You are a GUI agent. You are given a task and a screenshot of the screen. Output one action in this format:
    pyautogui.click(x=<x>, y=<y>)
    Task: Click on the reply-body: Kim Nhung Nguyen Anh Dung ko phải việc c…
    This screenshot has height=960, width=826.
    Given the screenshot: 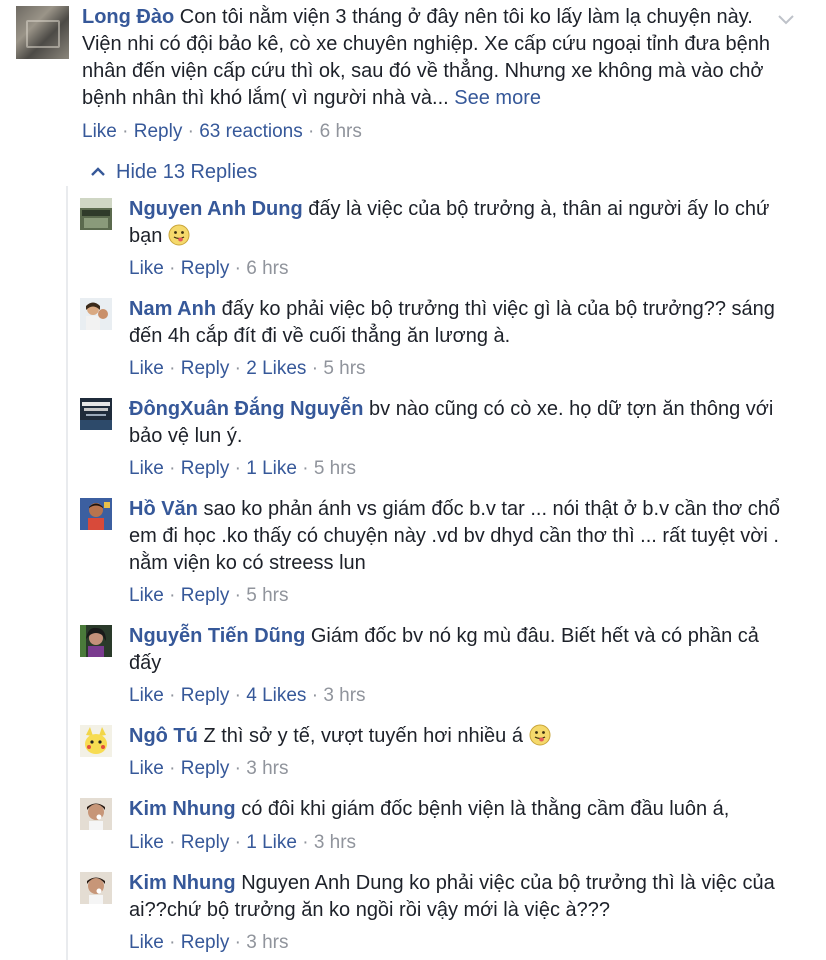 What is the action you would take?
    pyautogui.click(x=459, y=897)
    